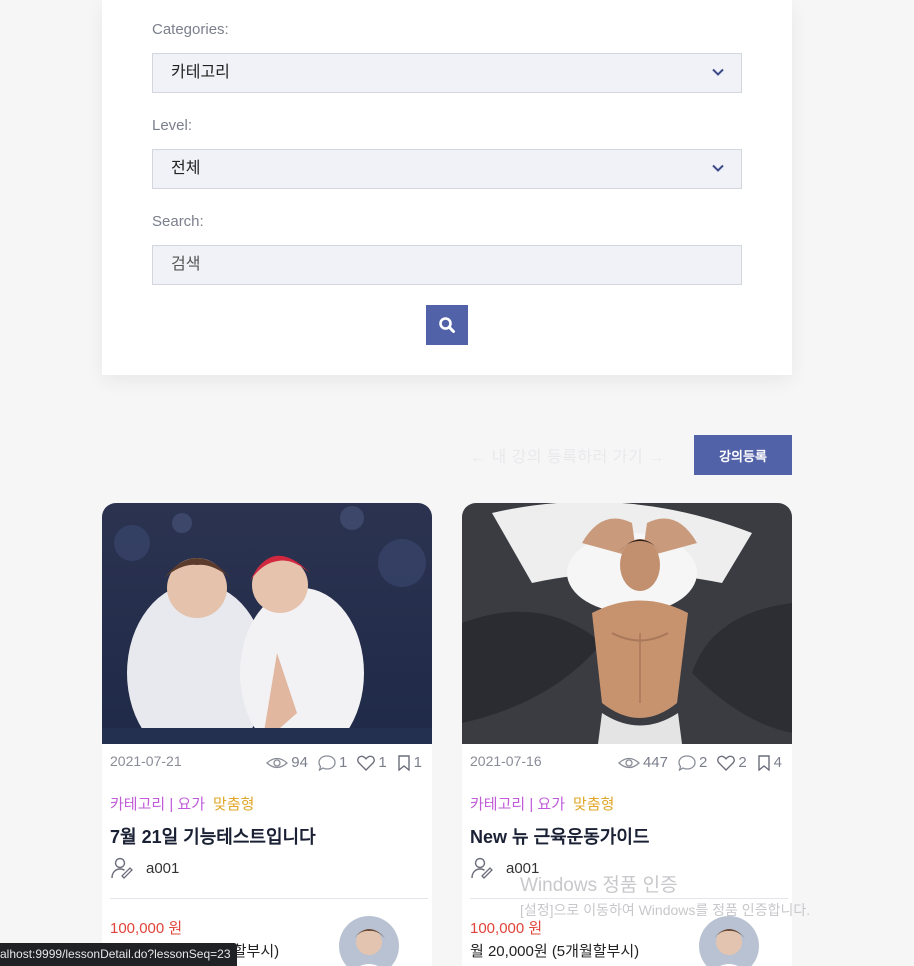 This screenshot has width=914, height=966. I want to click on lesson-monthly-price: 월 20,000원 (5개월할부시), so click(555, 951).